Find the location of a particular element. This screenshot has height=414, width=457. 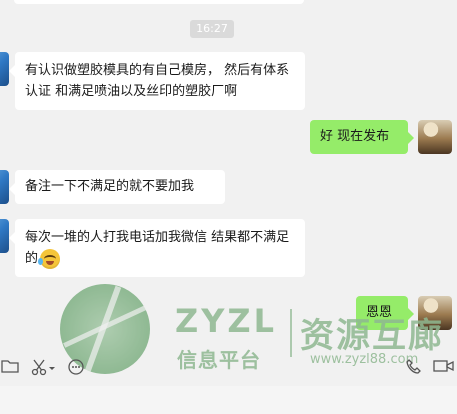

message-text: 有认识做塑胶模具的有自己模房， 然后有体系认证 和满足喷油以及丝印的塑胶厂啊 is located at coordinates (157, 81).